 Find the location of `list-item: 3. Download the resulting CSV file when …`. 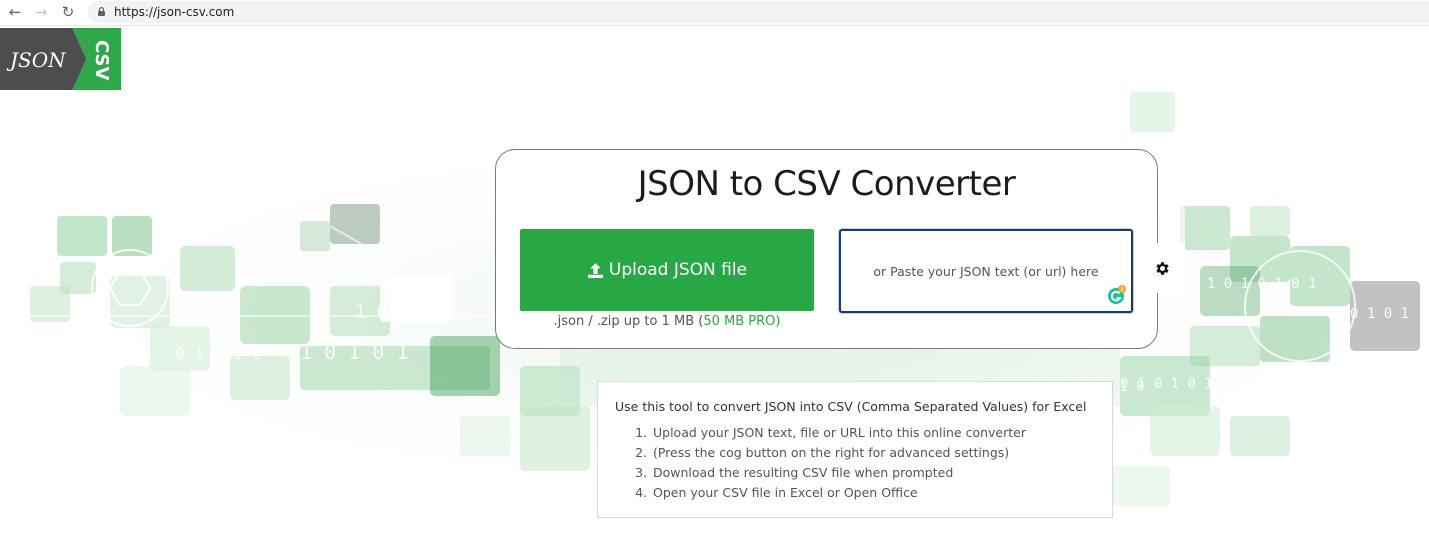

list-item: 3. Download the resulting CSV file when … is located at coordinates (794, 472).